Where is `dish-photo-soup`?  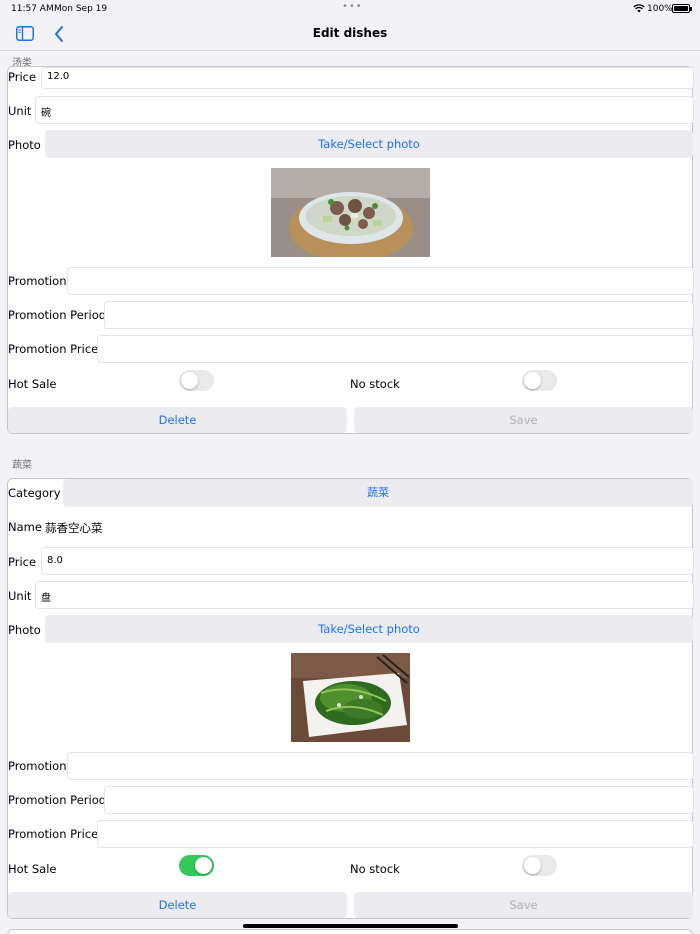
dish-photo-soup is located at coordinates (350, 212).